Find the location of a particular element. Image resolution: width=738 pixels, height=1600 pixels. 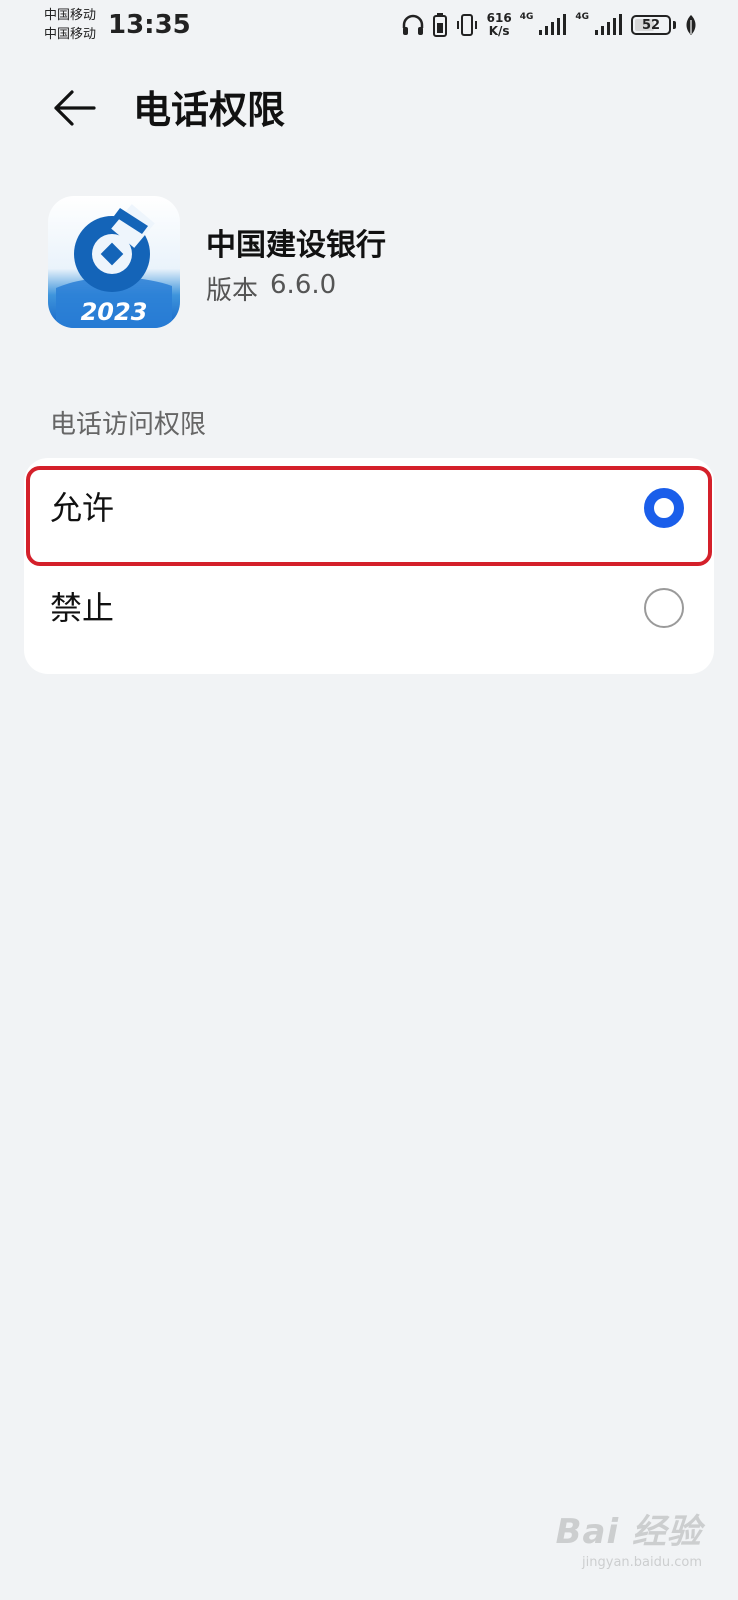

option-allow-label: 允许 is located at coordinates (82, 508).